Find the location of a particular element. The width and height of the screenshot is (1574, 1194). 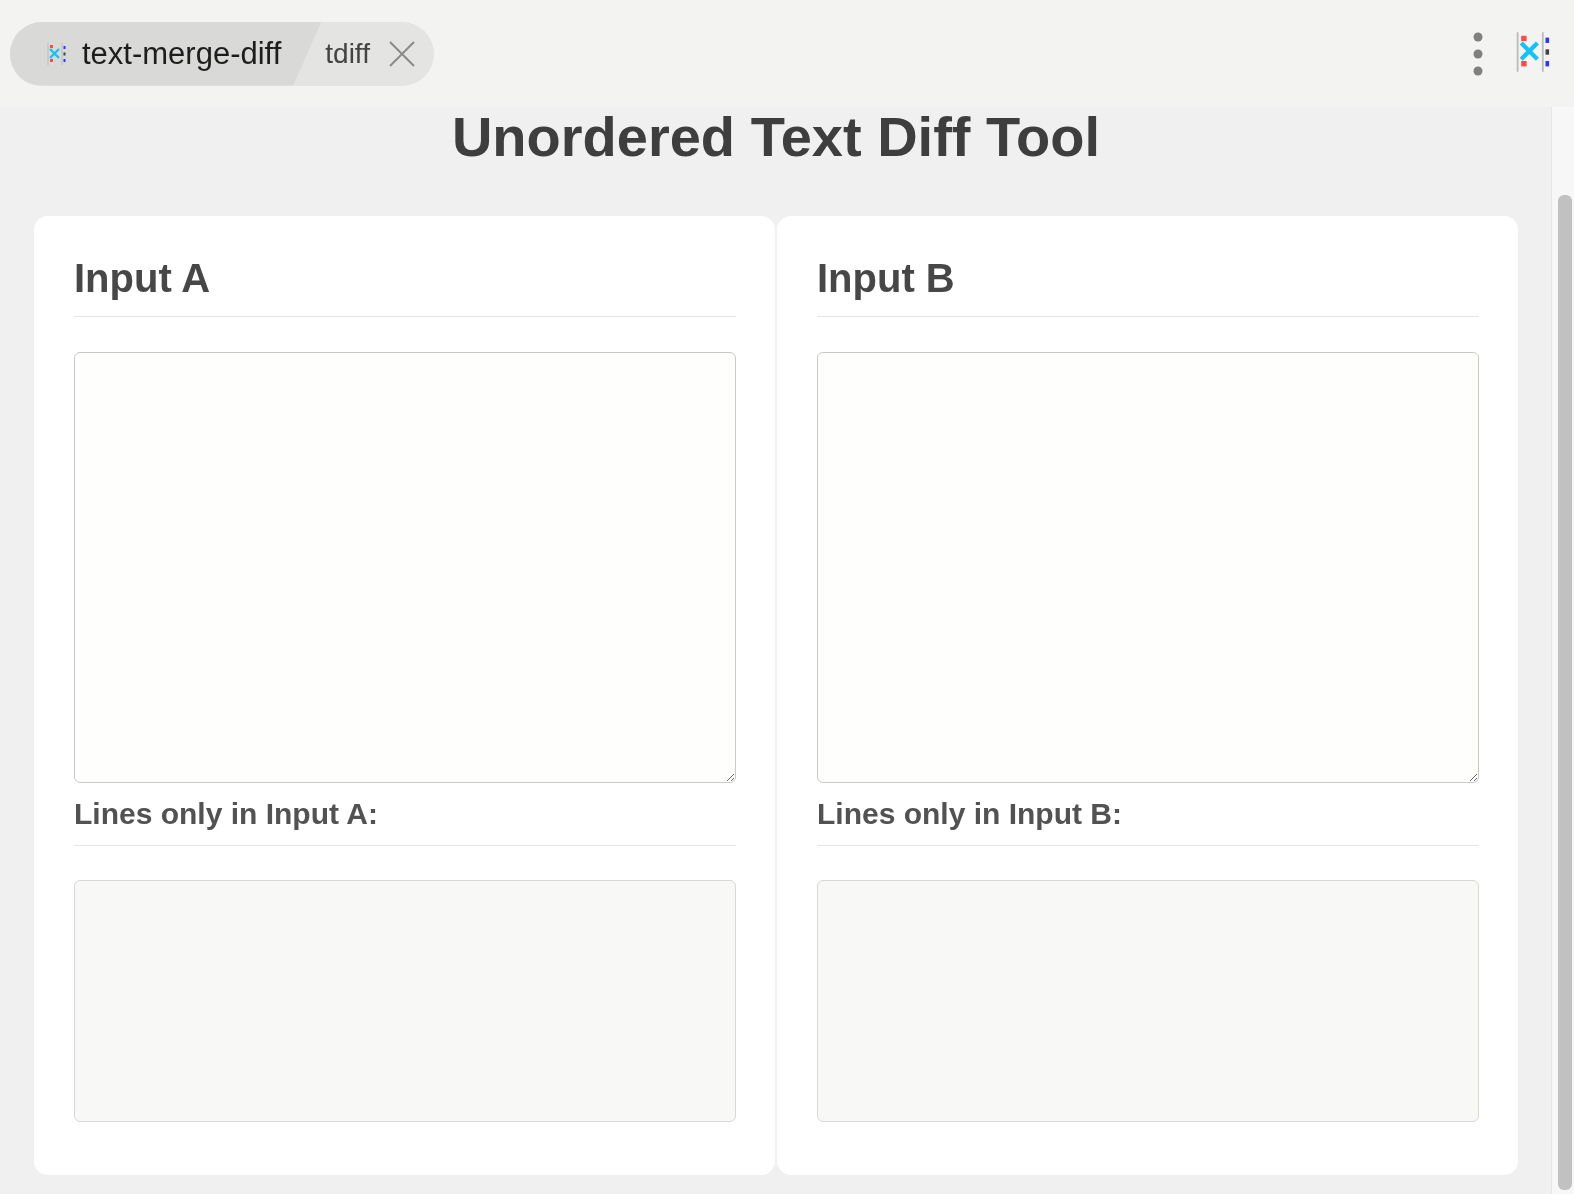

app-logo-icon is located at coordinates (56, 53).